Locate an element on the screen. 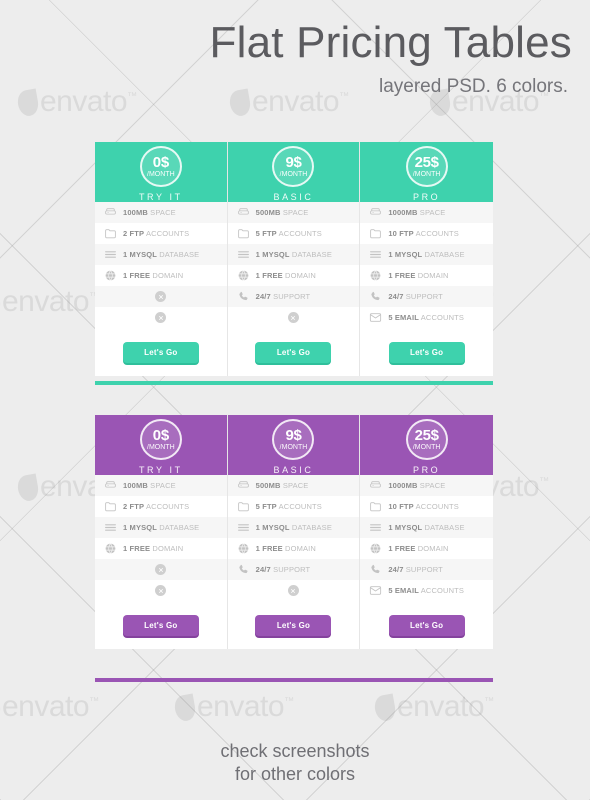 The height and width of the screenshot is (800, 590). envelope-icon is located at coordinates (375, 317).